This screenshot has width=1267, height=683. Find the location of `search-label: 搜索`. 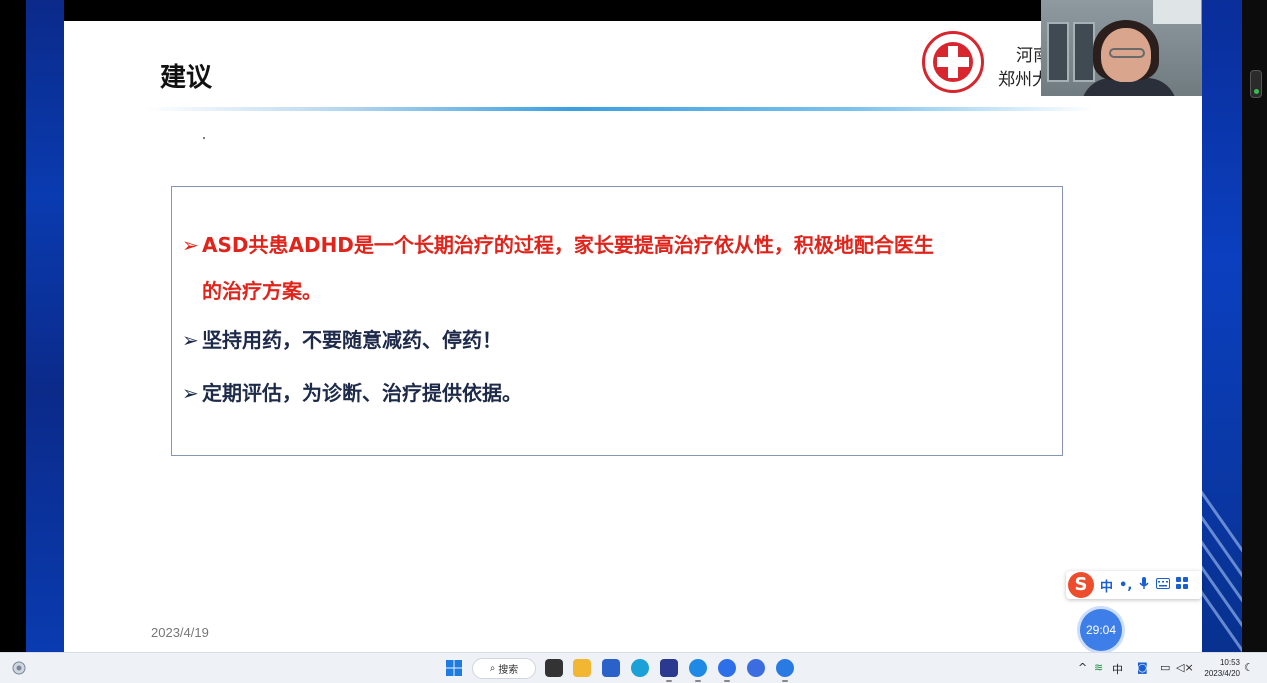

search-label: 搜索 is located at coordinates (508, 670).